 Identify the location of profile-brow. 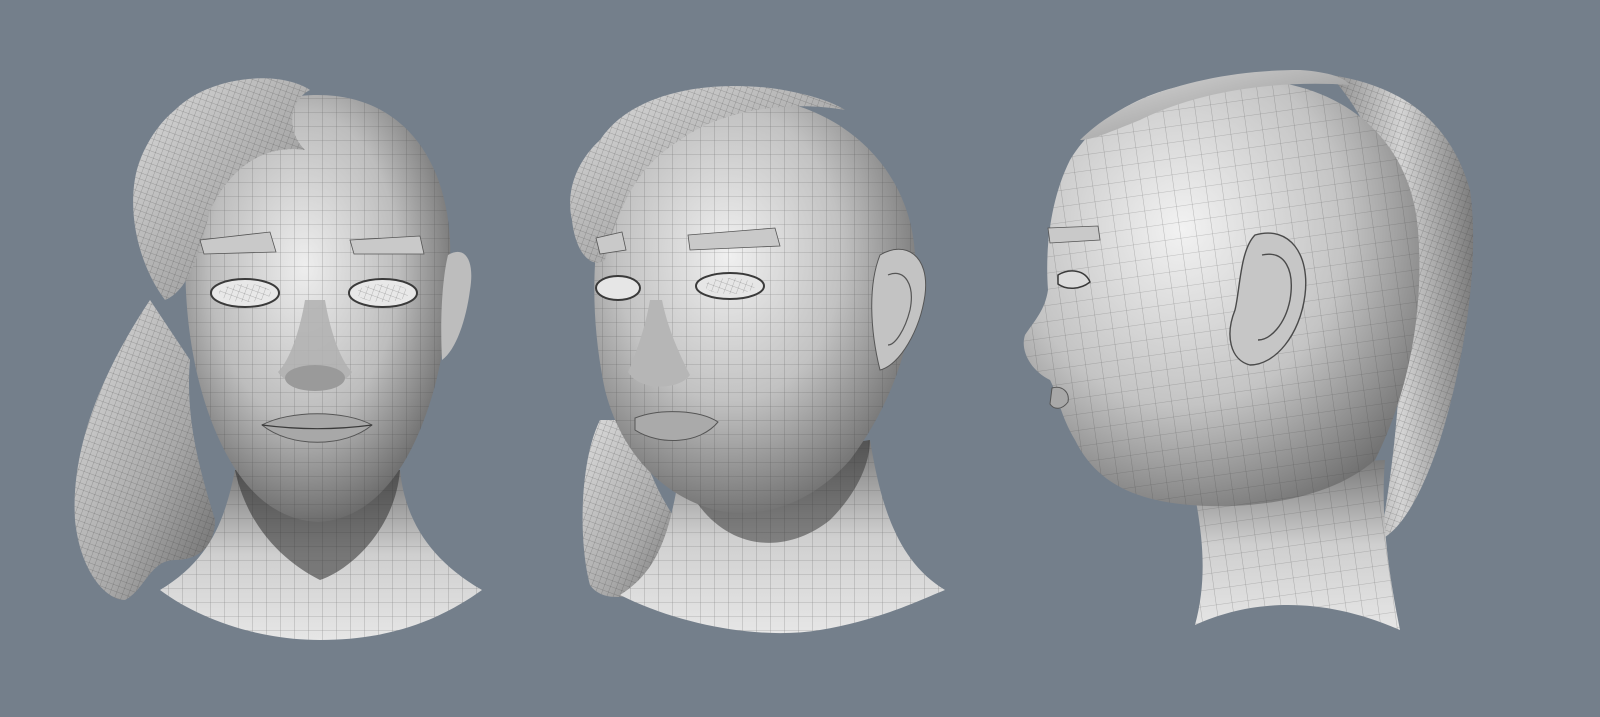
(1074, 234).